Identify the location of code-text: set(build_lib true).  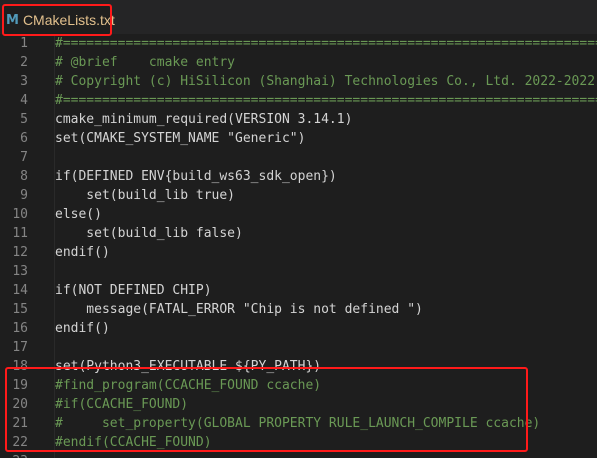
(145, 195).